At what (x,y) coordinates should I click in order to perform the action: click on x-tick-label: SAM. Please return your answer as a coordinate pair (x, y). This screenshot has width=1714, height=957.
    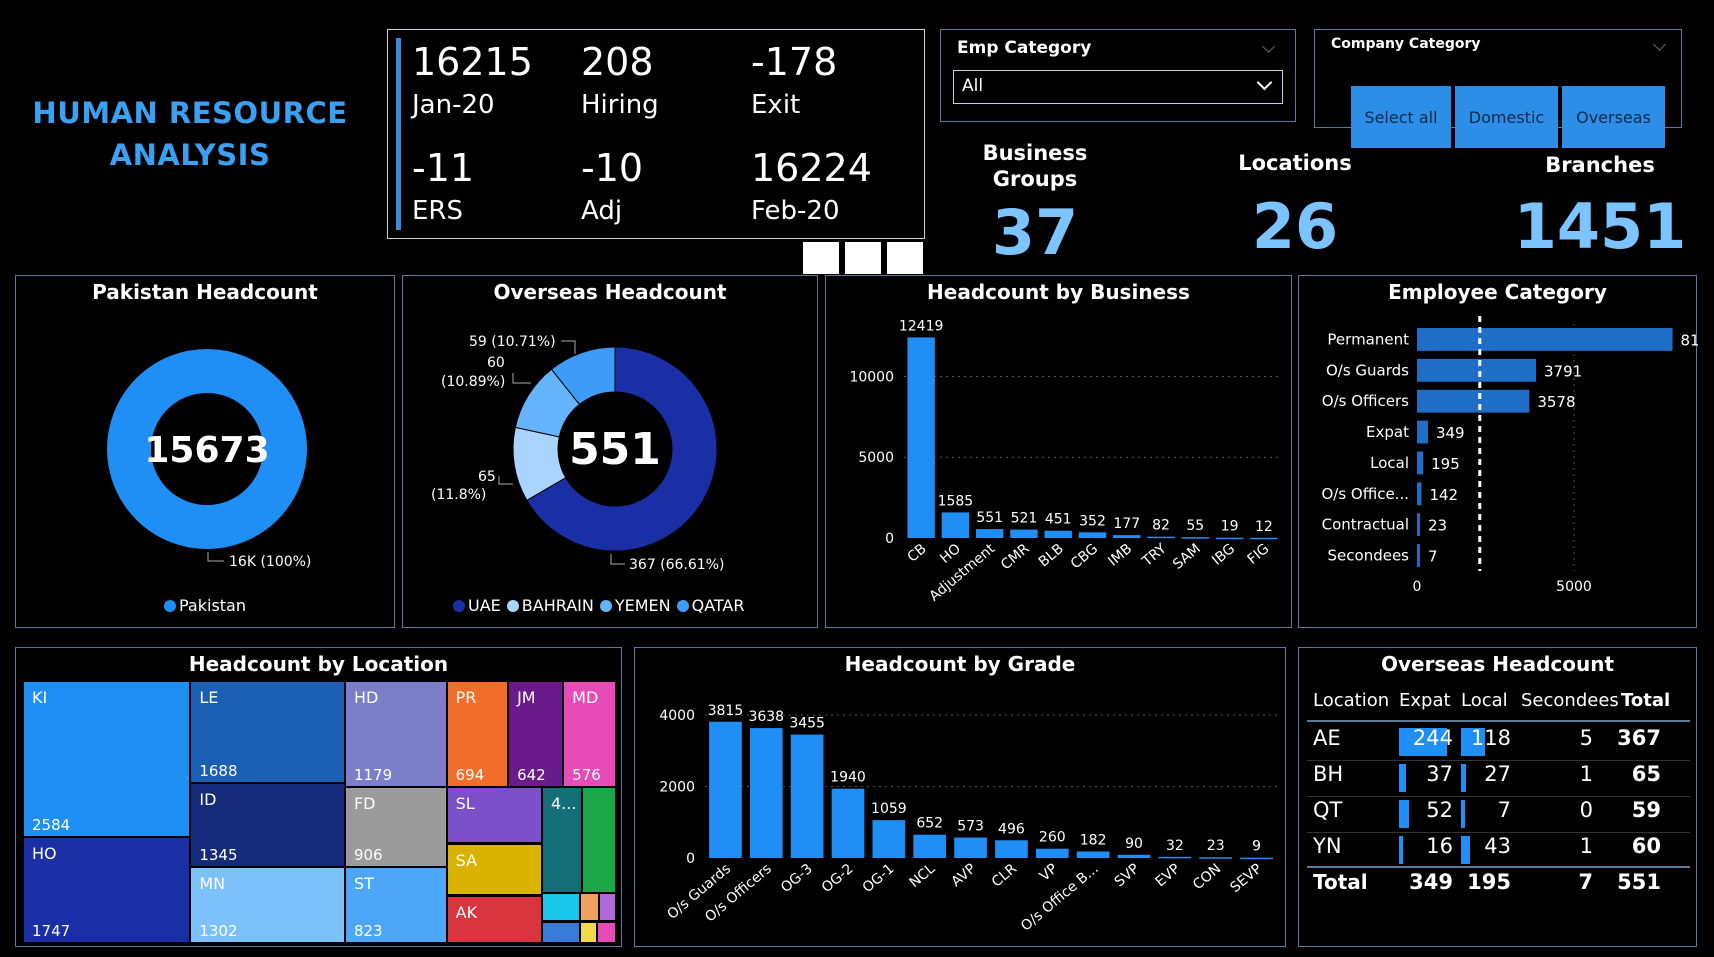
    Looking at the image, I should click on (1187, 557).